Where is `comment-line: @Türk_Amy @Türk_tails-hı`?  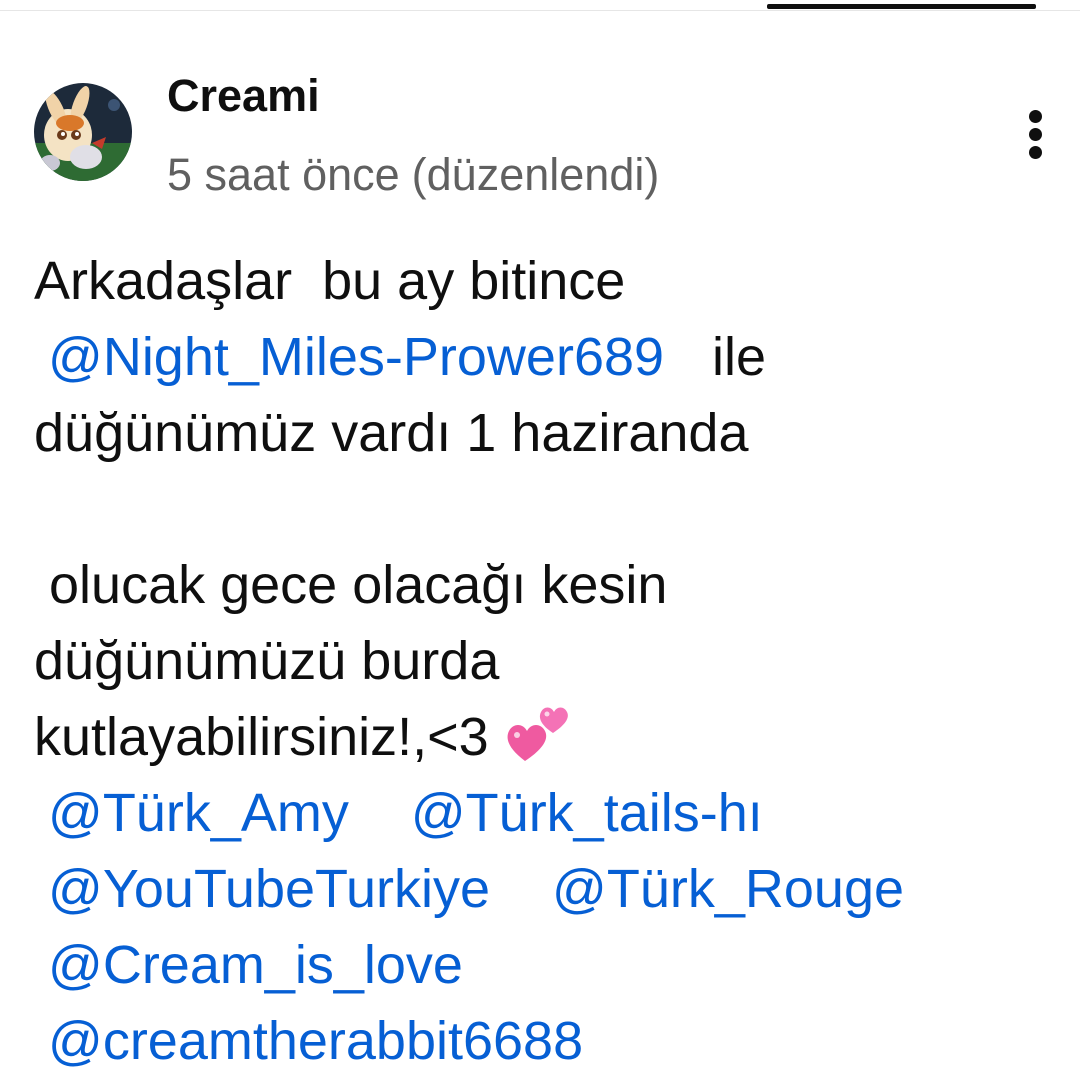
comment-line: @Türk_Amy @Türk_tails-hı is located at coordinates (549, 813).